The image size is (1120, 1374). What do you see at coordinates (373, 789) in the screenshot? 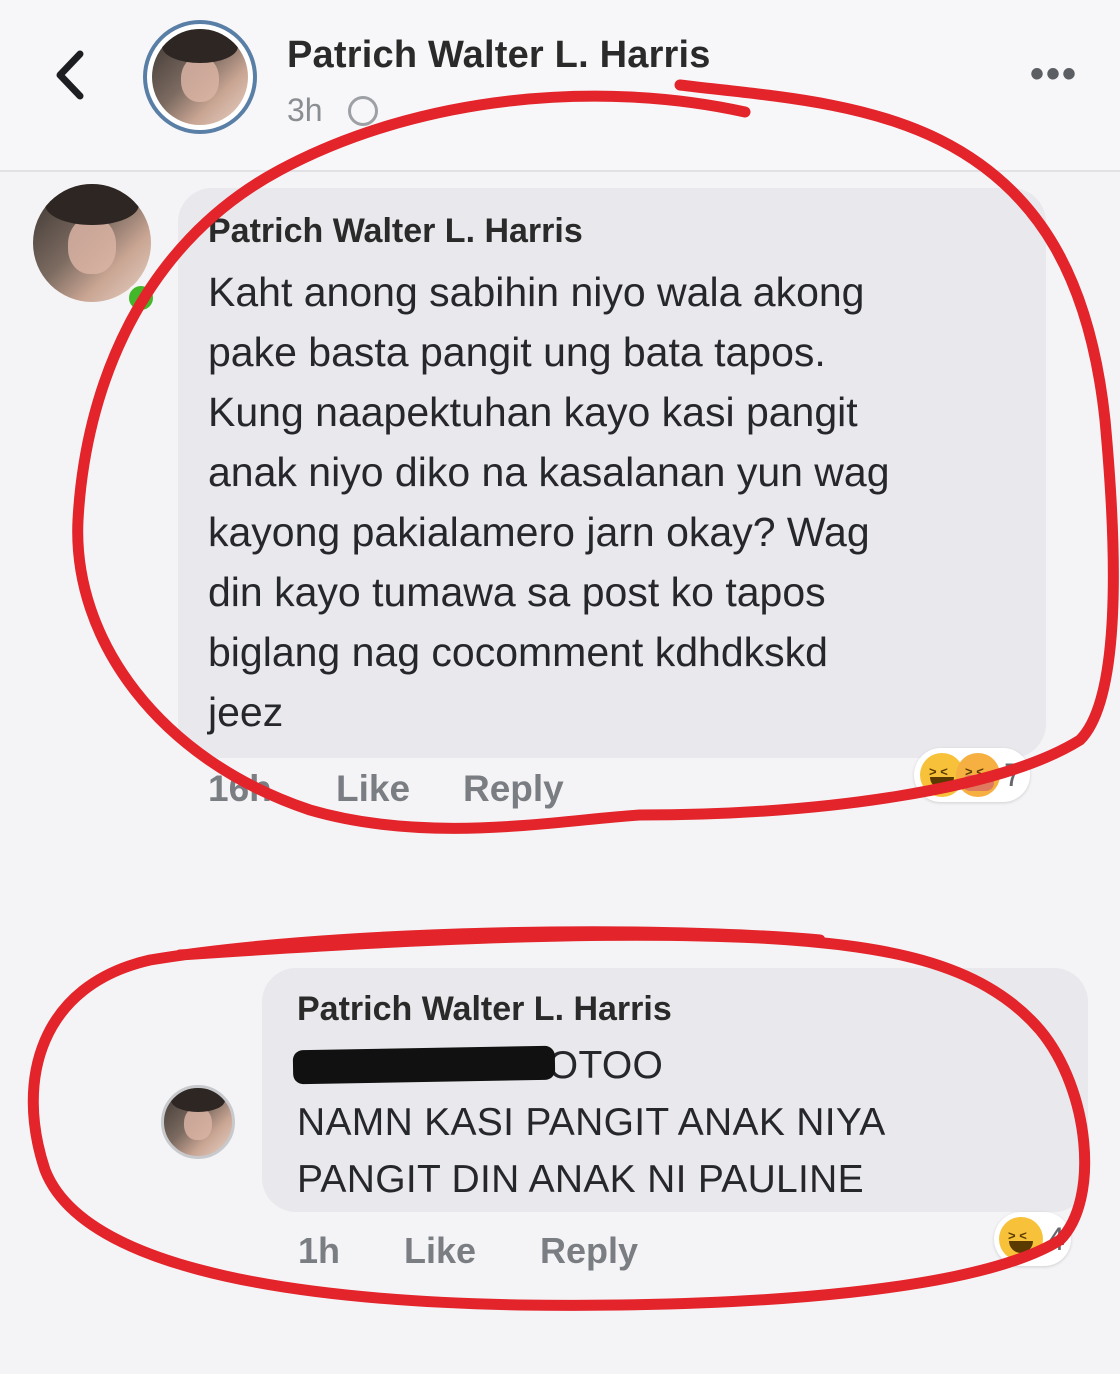
I see `comment-1-like-button: Like` at bounding box center [373, 789].